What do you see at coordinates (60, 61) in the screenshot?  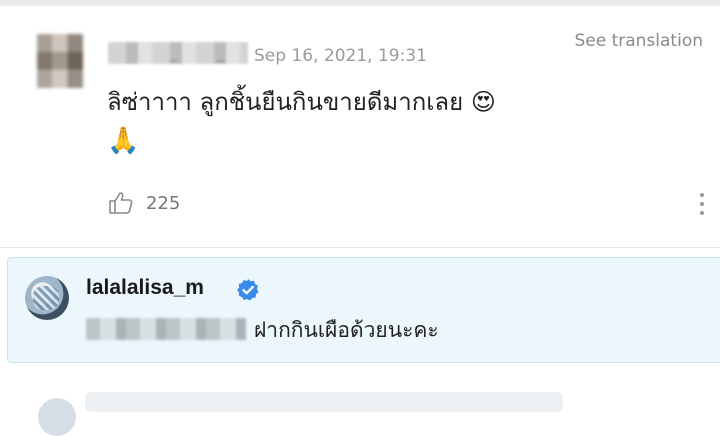 I see `avatar` at bounding box center [60, 61].